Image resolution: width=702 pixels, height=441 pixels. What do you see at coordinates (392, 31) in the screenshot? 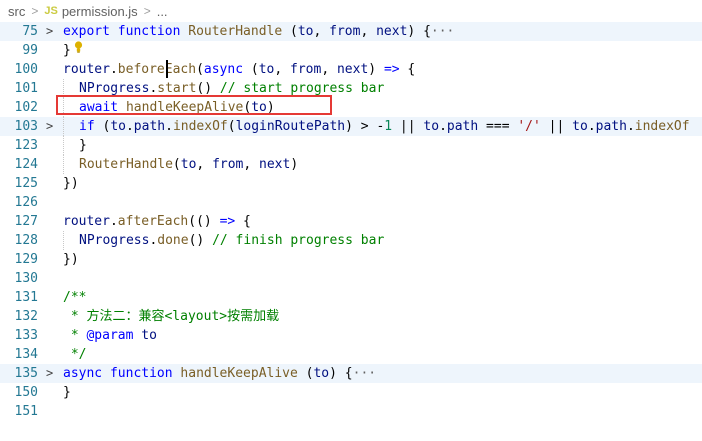
I see `code-token: next` at bounding box center [392, 31].